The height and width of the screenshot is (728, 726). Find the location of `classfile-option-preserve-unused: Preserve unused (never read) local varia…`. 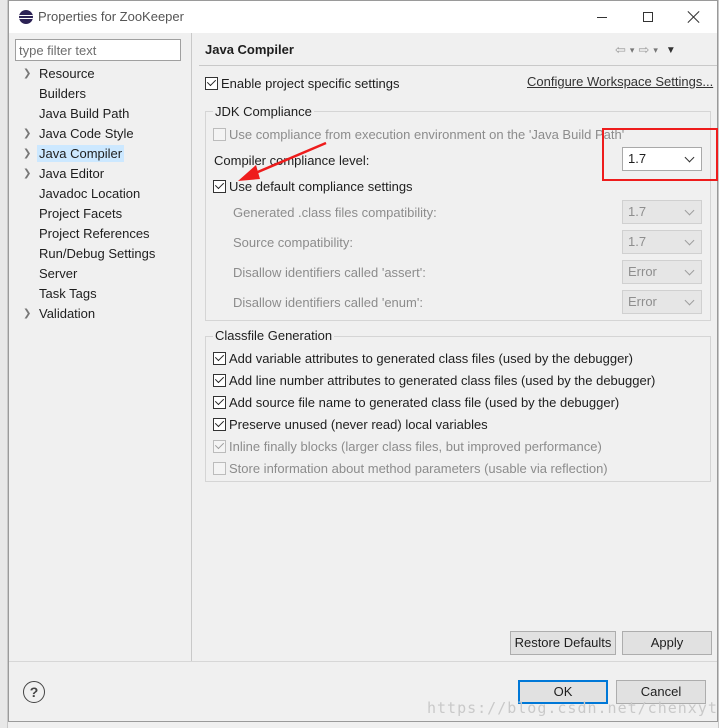

classfile-option-preserve-unused: Preserve unused (never read) local varia… is located at coordinates (350, 424).